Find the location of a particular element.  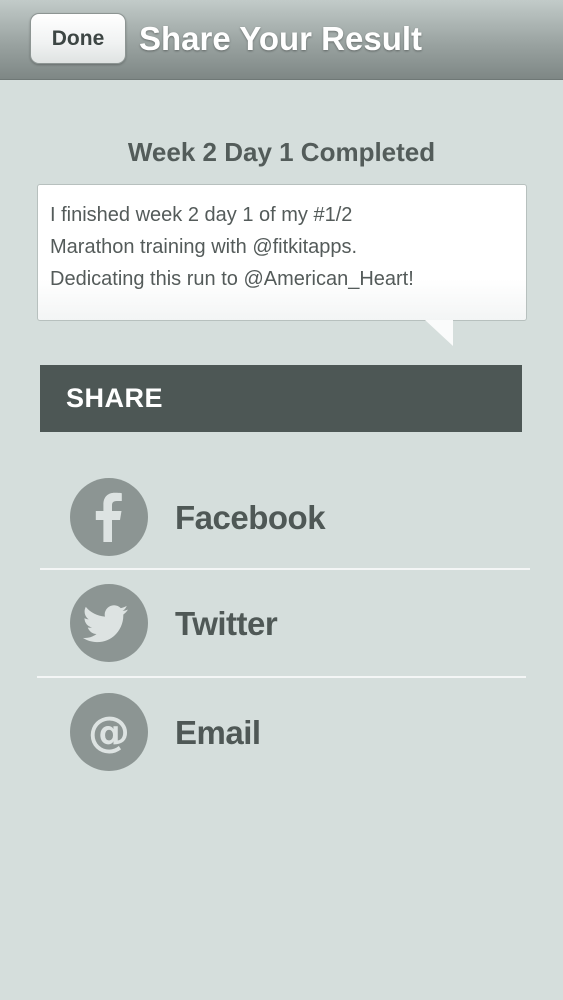

done-button: Done is located at coordinates (78, 38).